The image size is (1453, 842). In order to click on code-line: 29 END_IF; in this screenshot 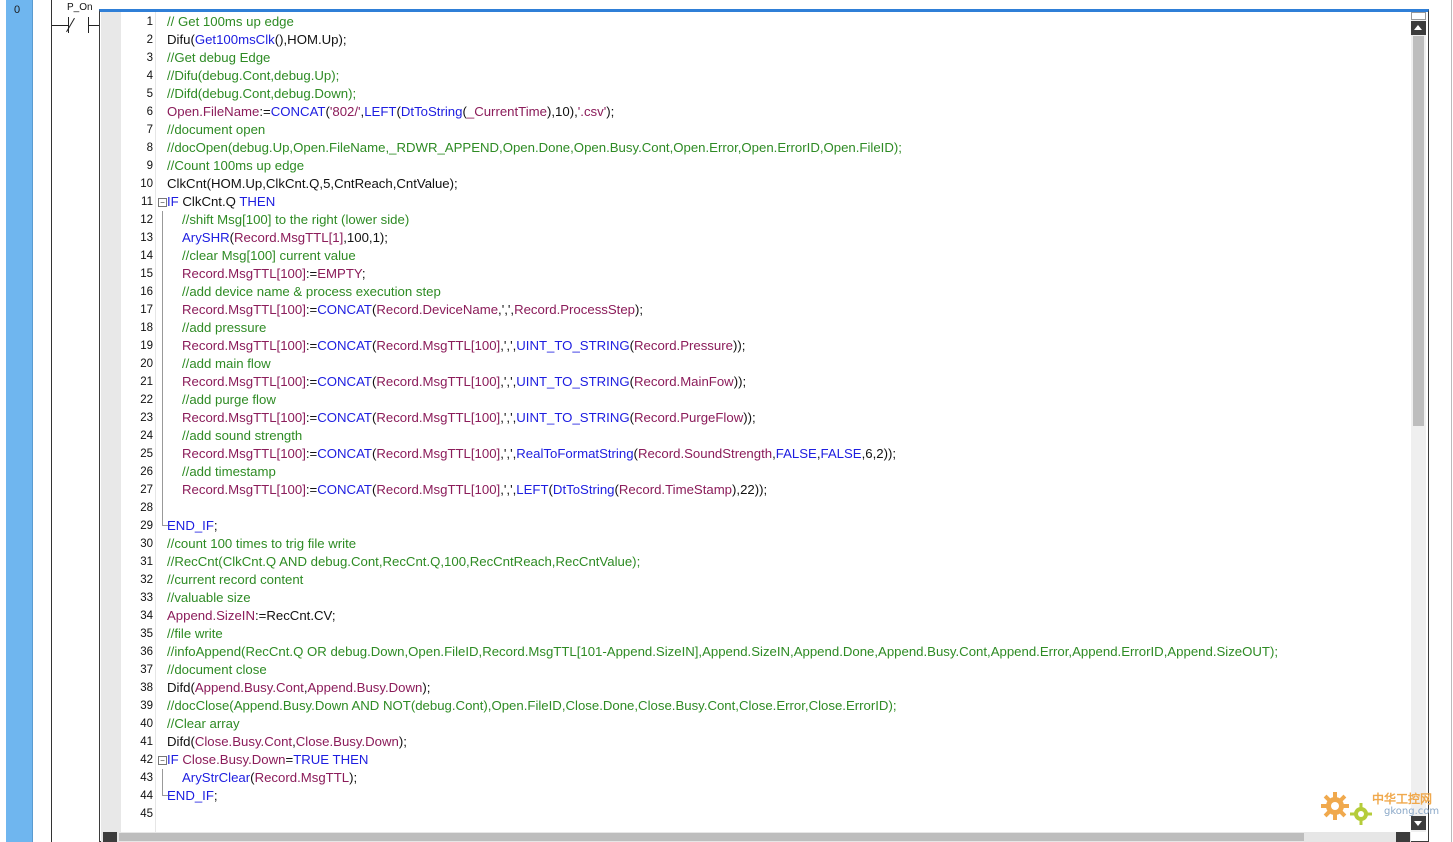, I will do `click(766, 526)`.